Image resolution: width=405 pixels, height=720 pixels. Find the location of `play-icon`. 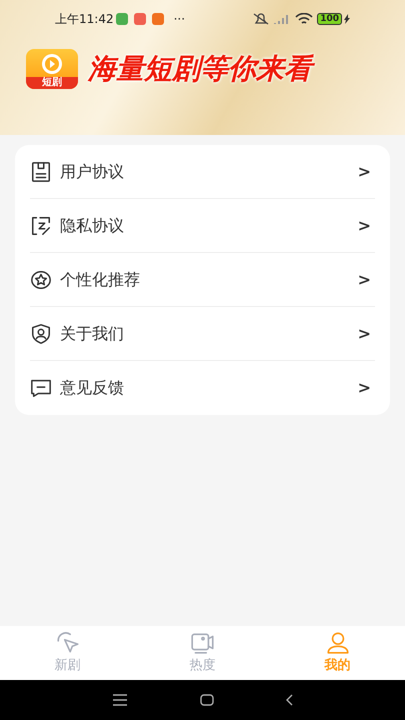

play-icon is located at coordinates (52, 64).